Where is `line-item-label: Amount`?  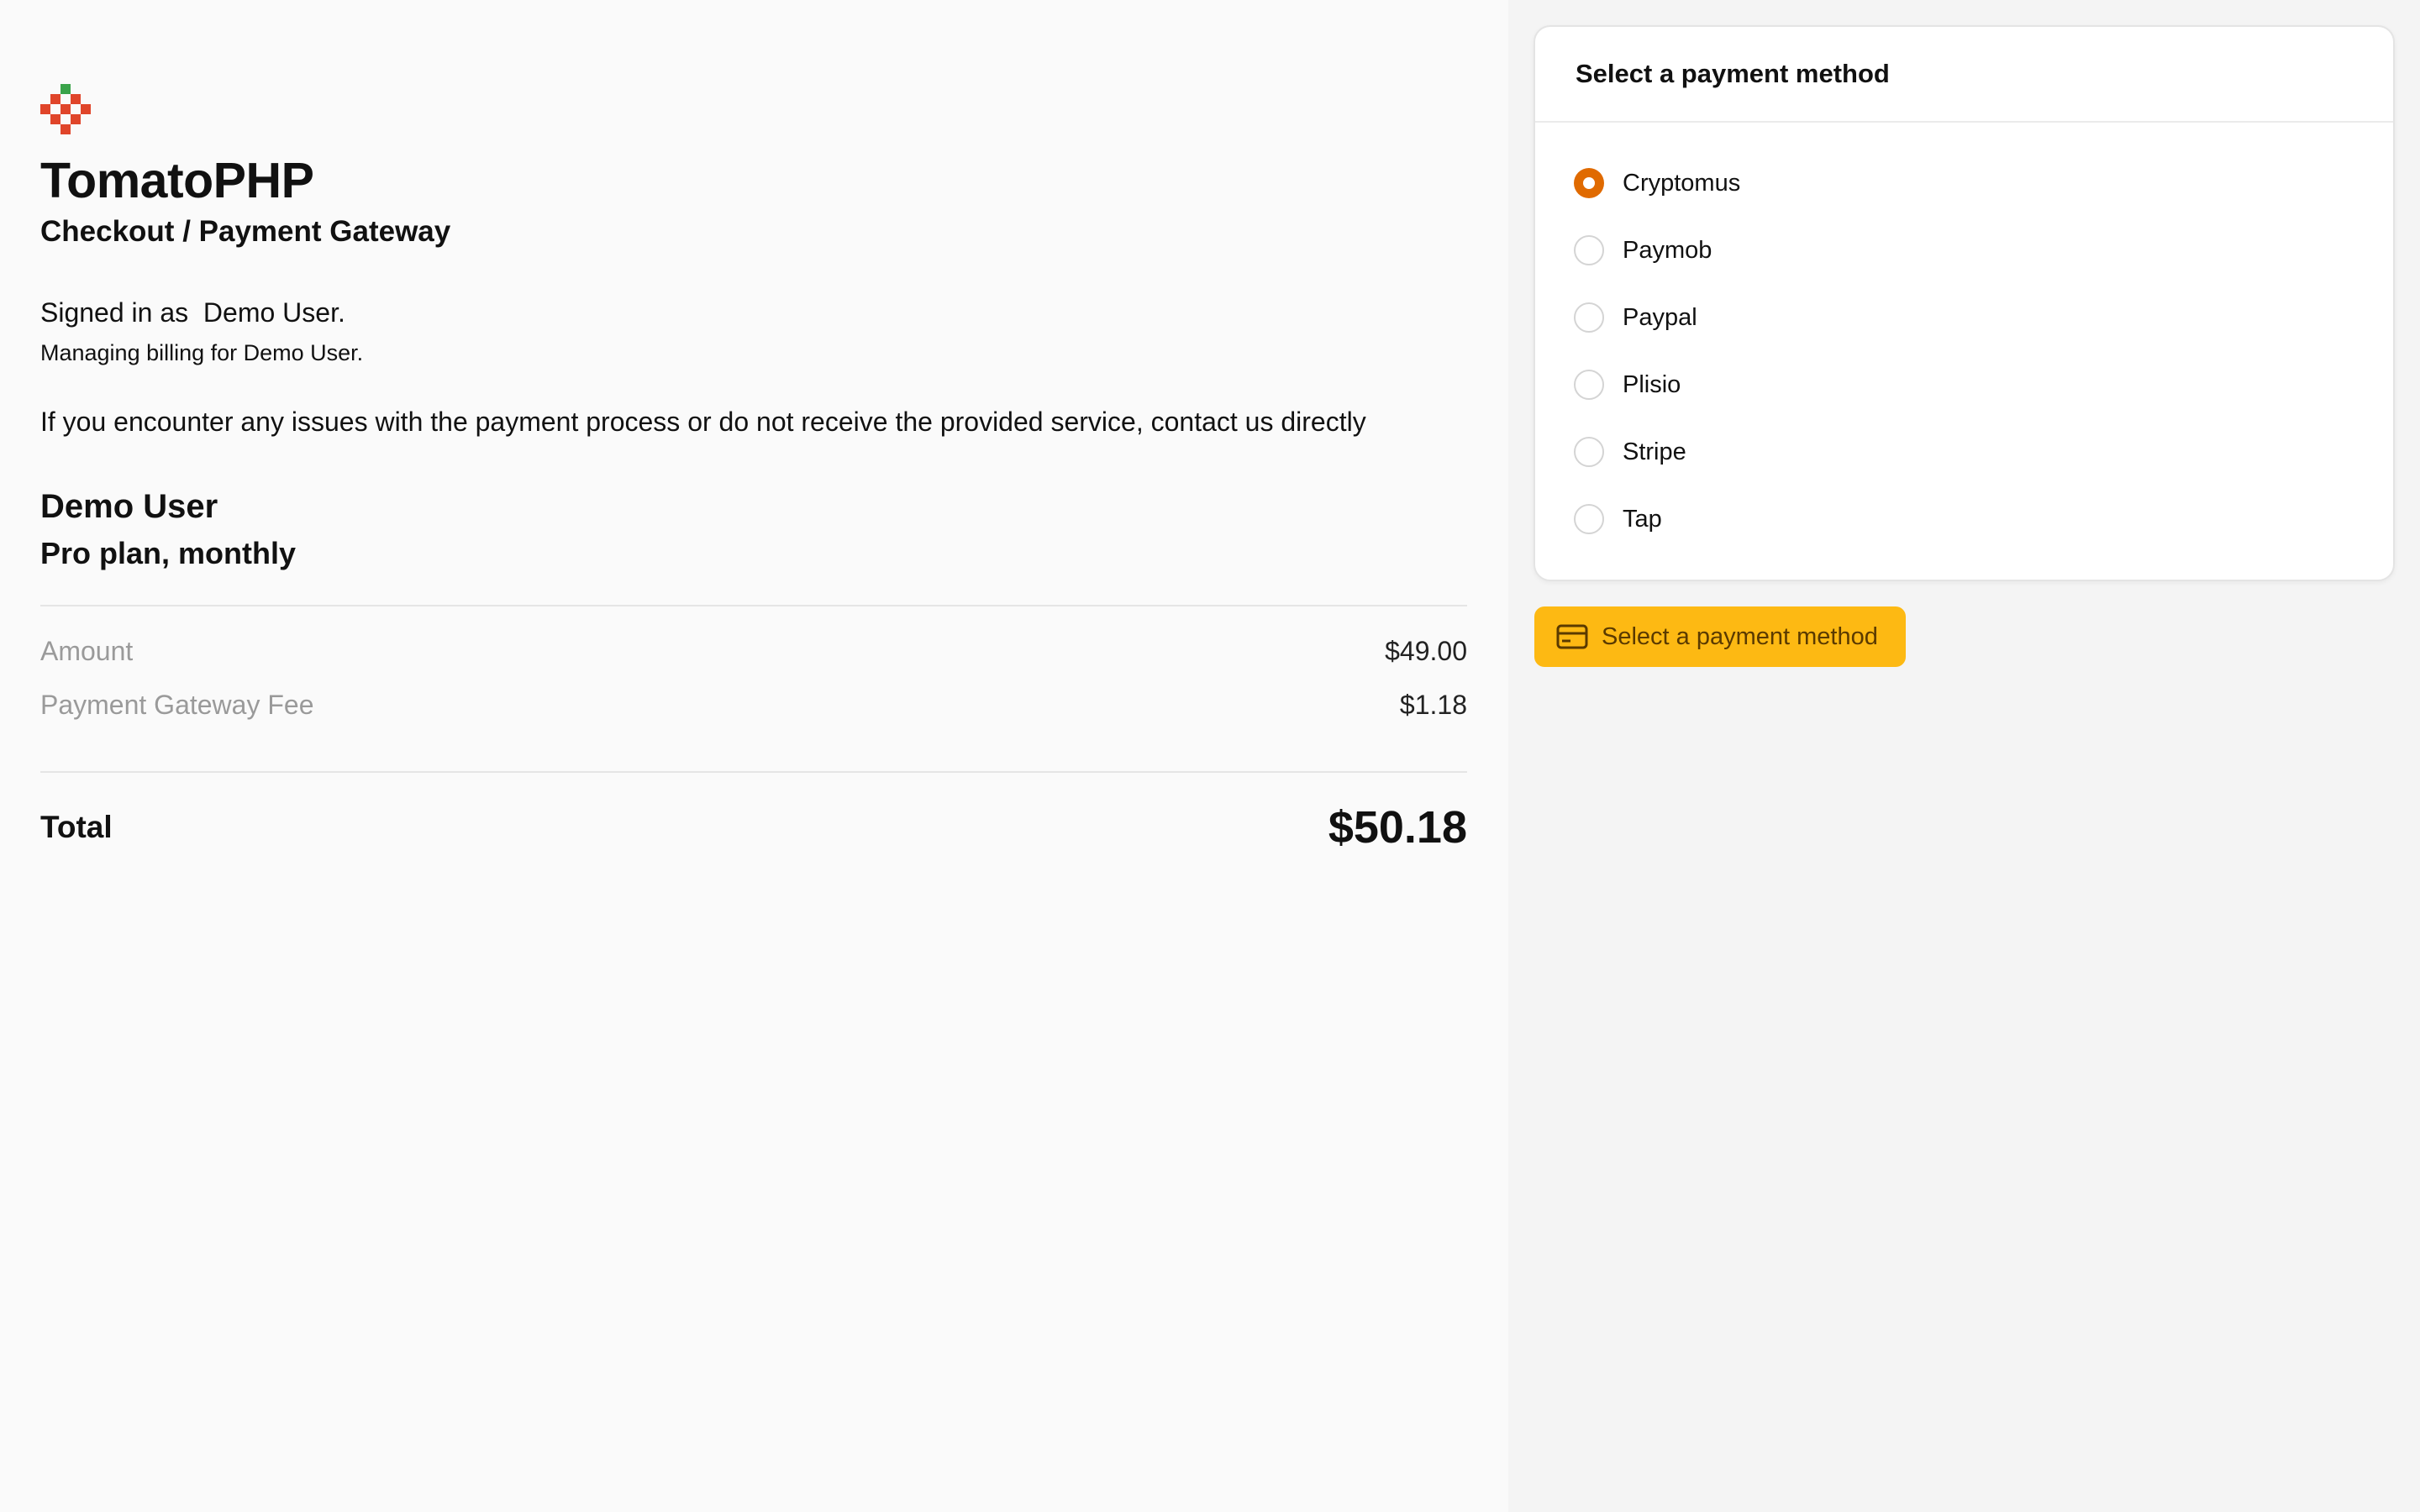 line-item-label: Amount is located at coordinates (87, 651).